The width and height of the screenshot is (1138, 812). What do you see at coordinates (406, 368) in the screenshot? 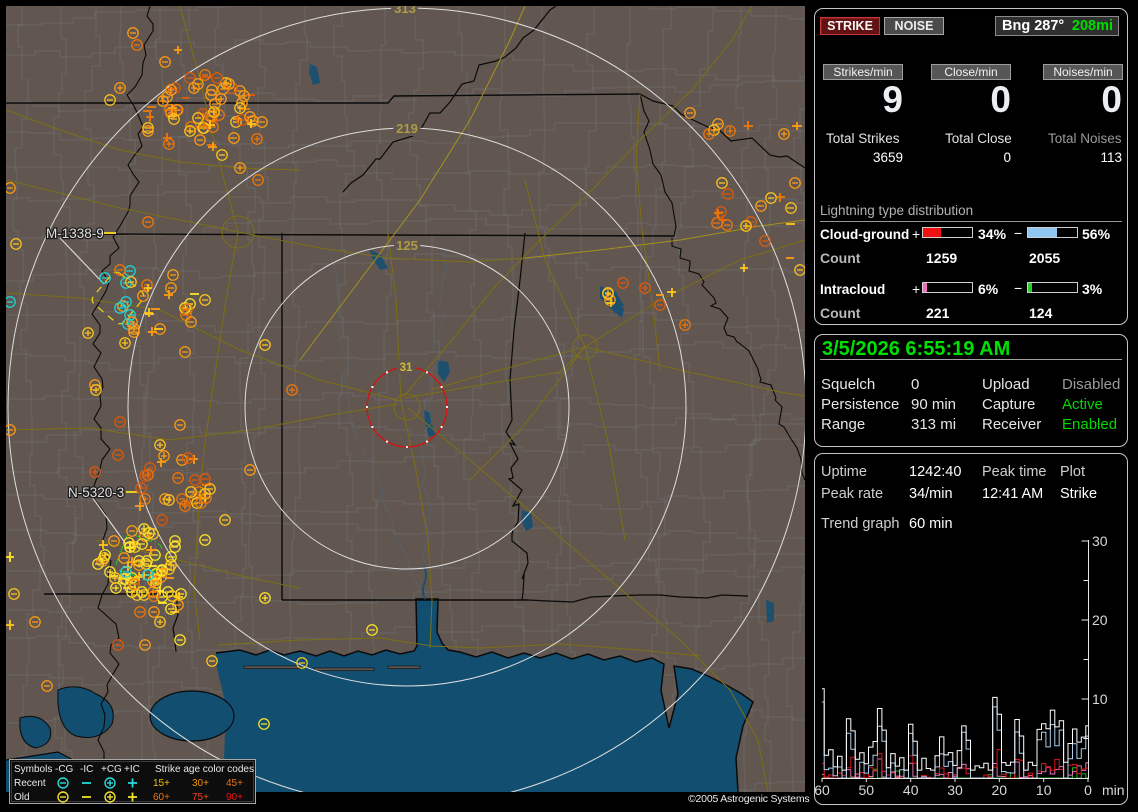
I see `svg-text: 31` at bounding box center [406, 368].